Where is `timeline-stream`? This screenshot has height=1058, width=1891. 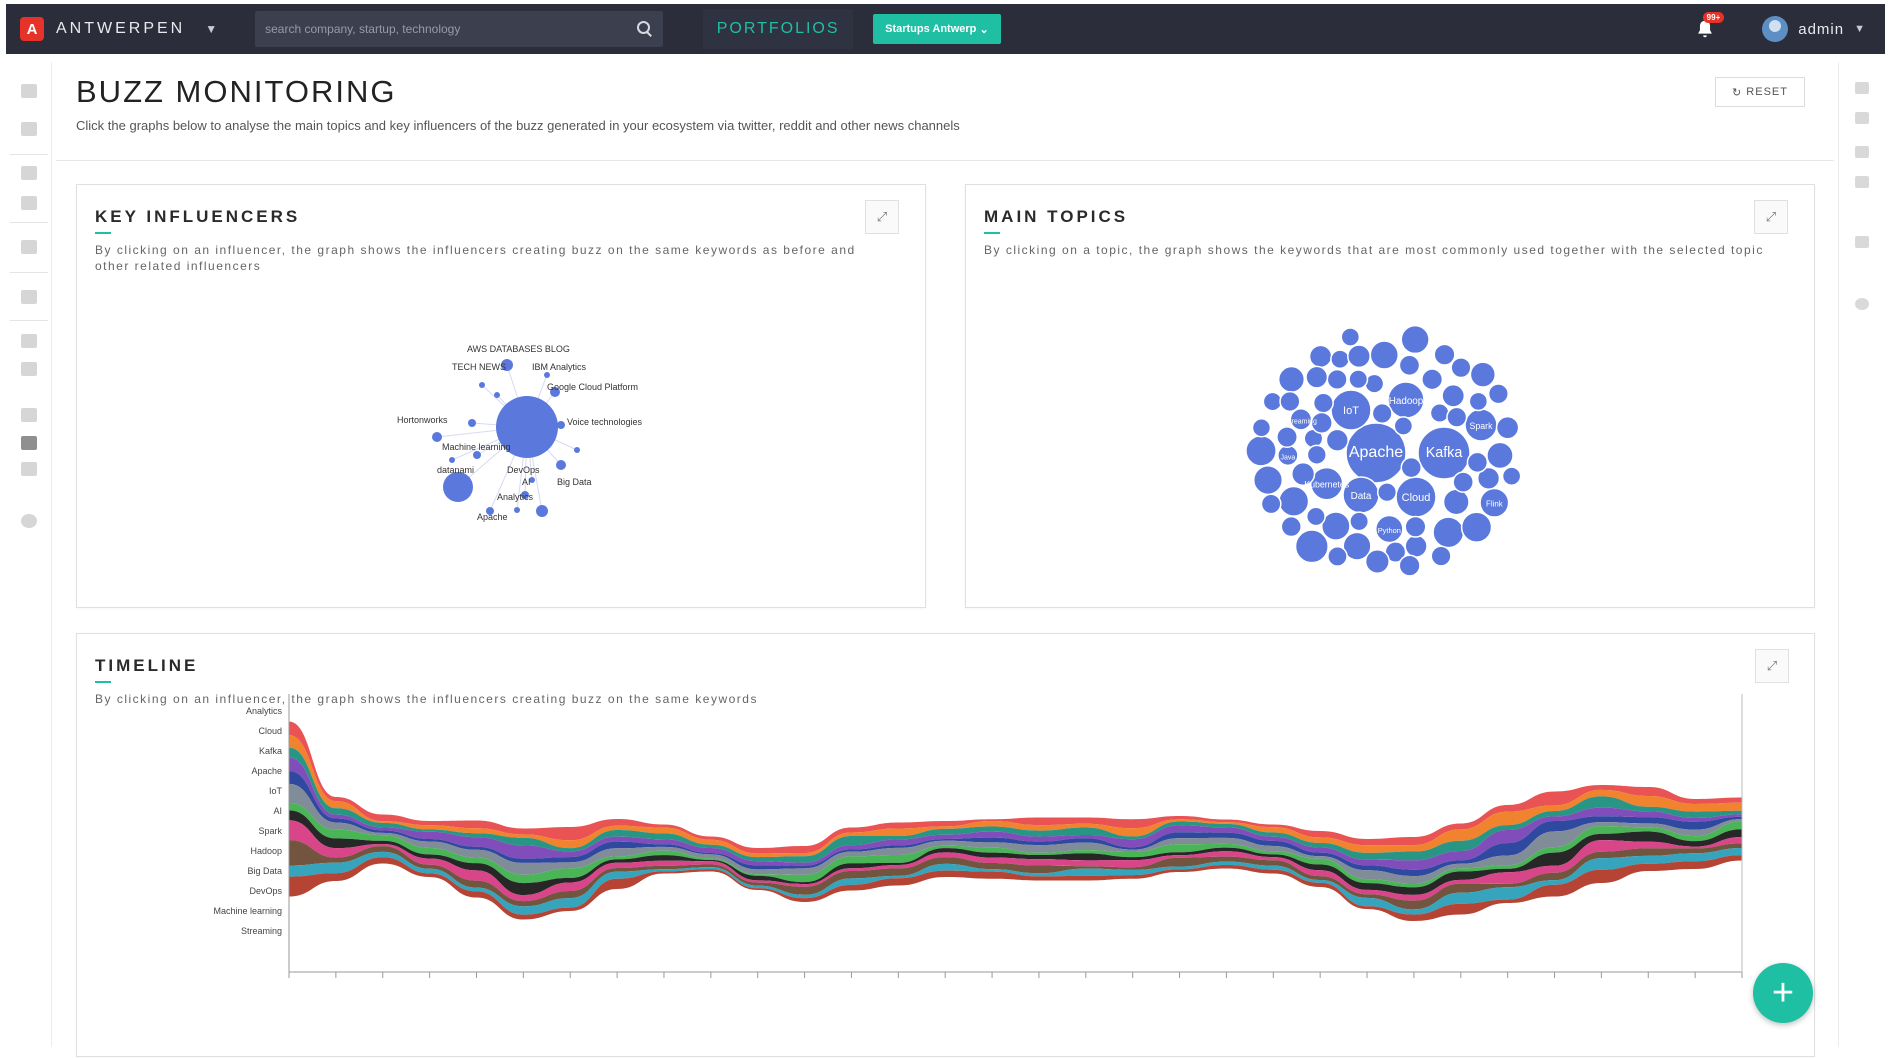 timeline-stream is located at coordinates (1015, 821).